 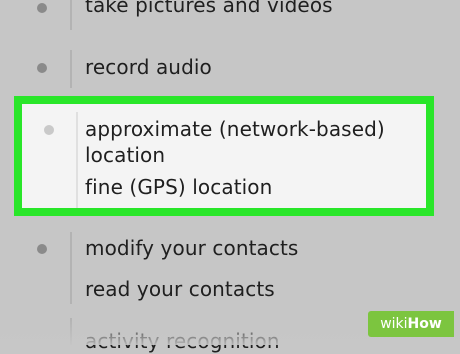 I want to click on permission-location-approximate-cont: location, so click(x=125, y=155).